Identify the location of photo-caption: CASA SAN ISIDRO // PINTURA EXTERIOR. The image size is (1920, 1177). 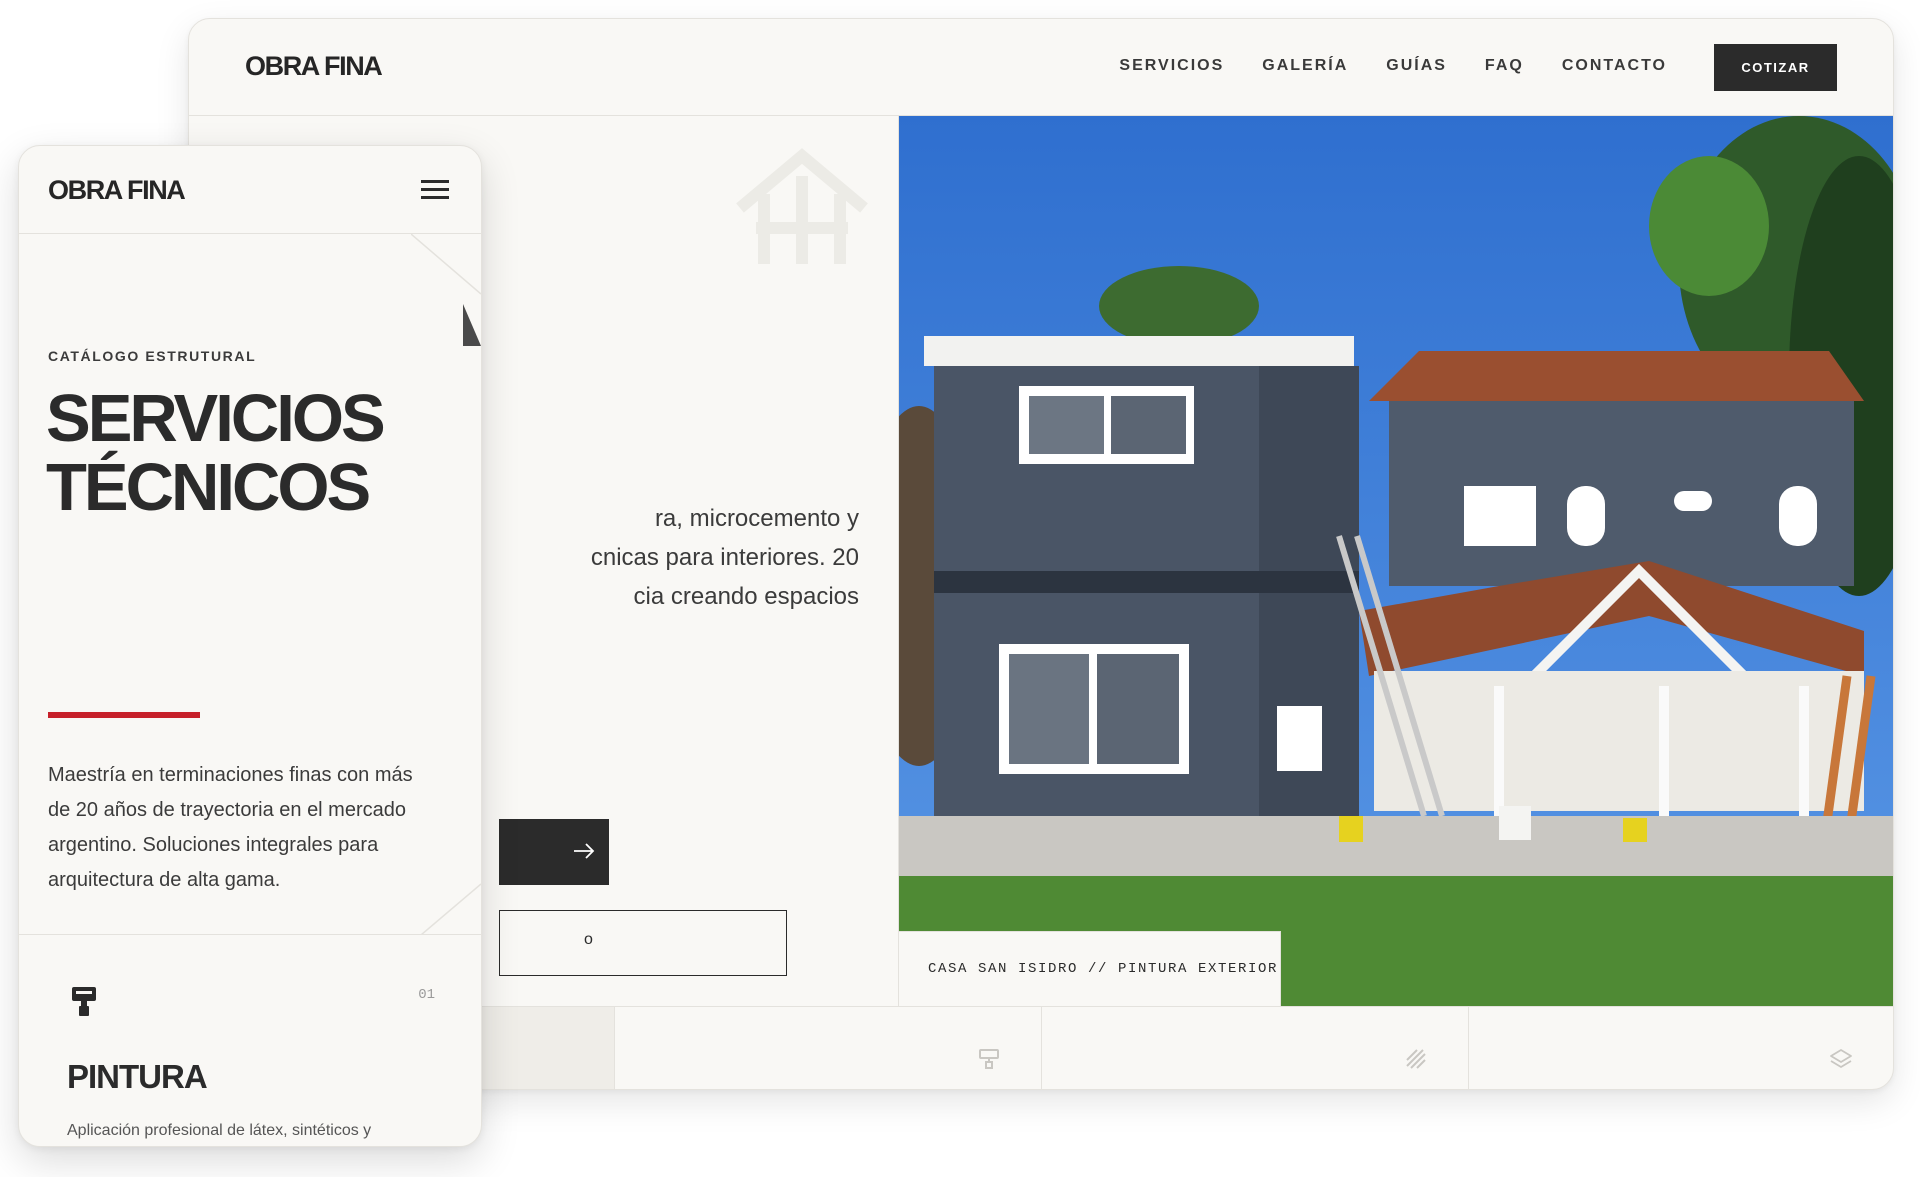
(1090, 968).